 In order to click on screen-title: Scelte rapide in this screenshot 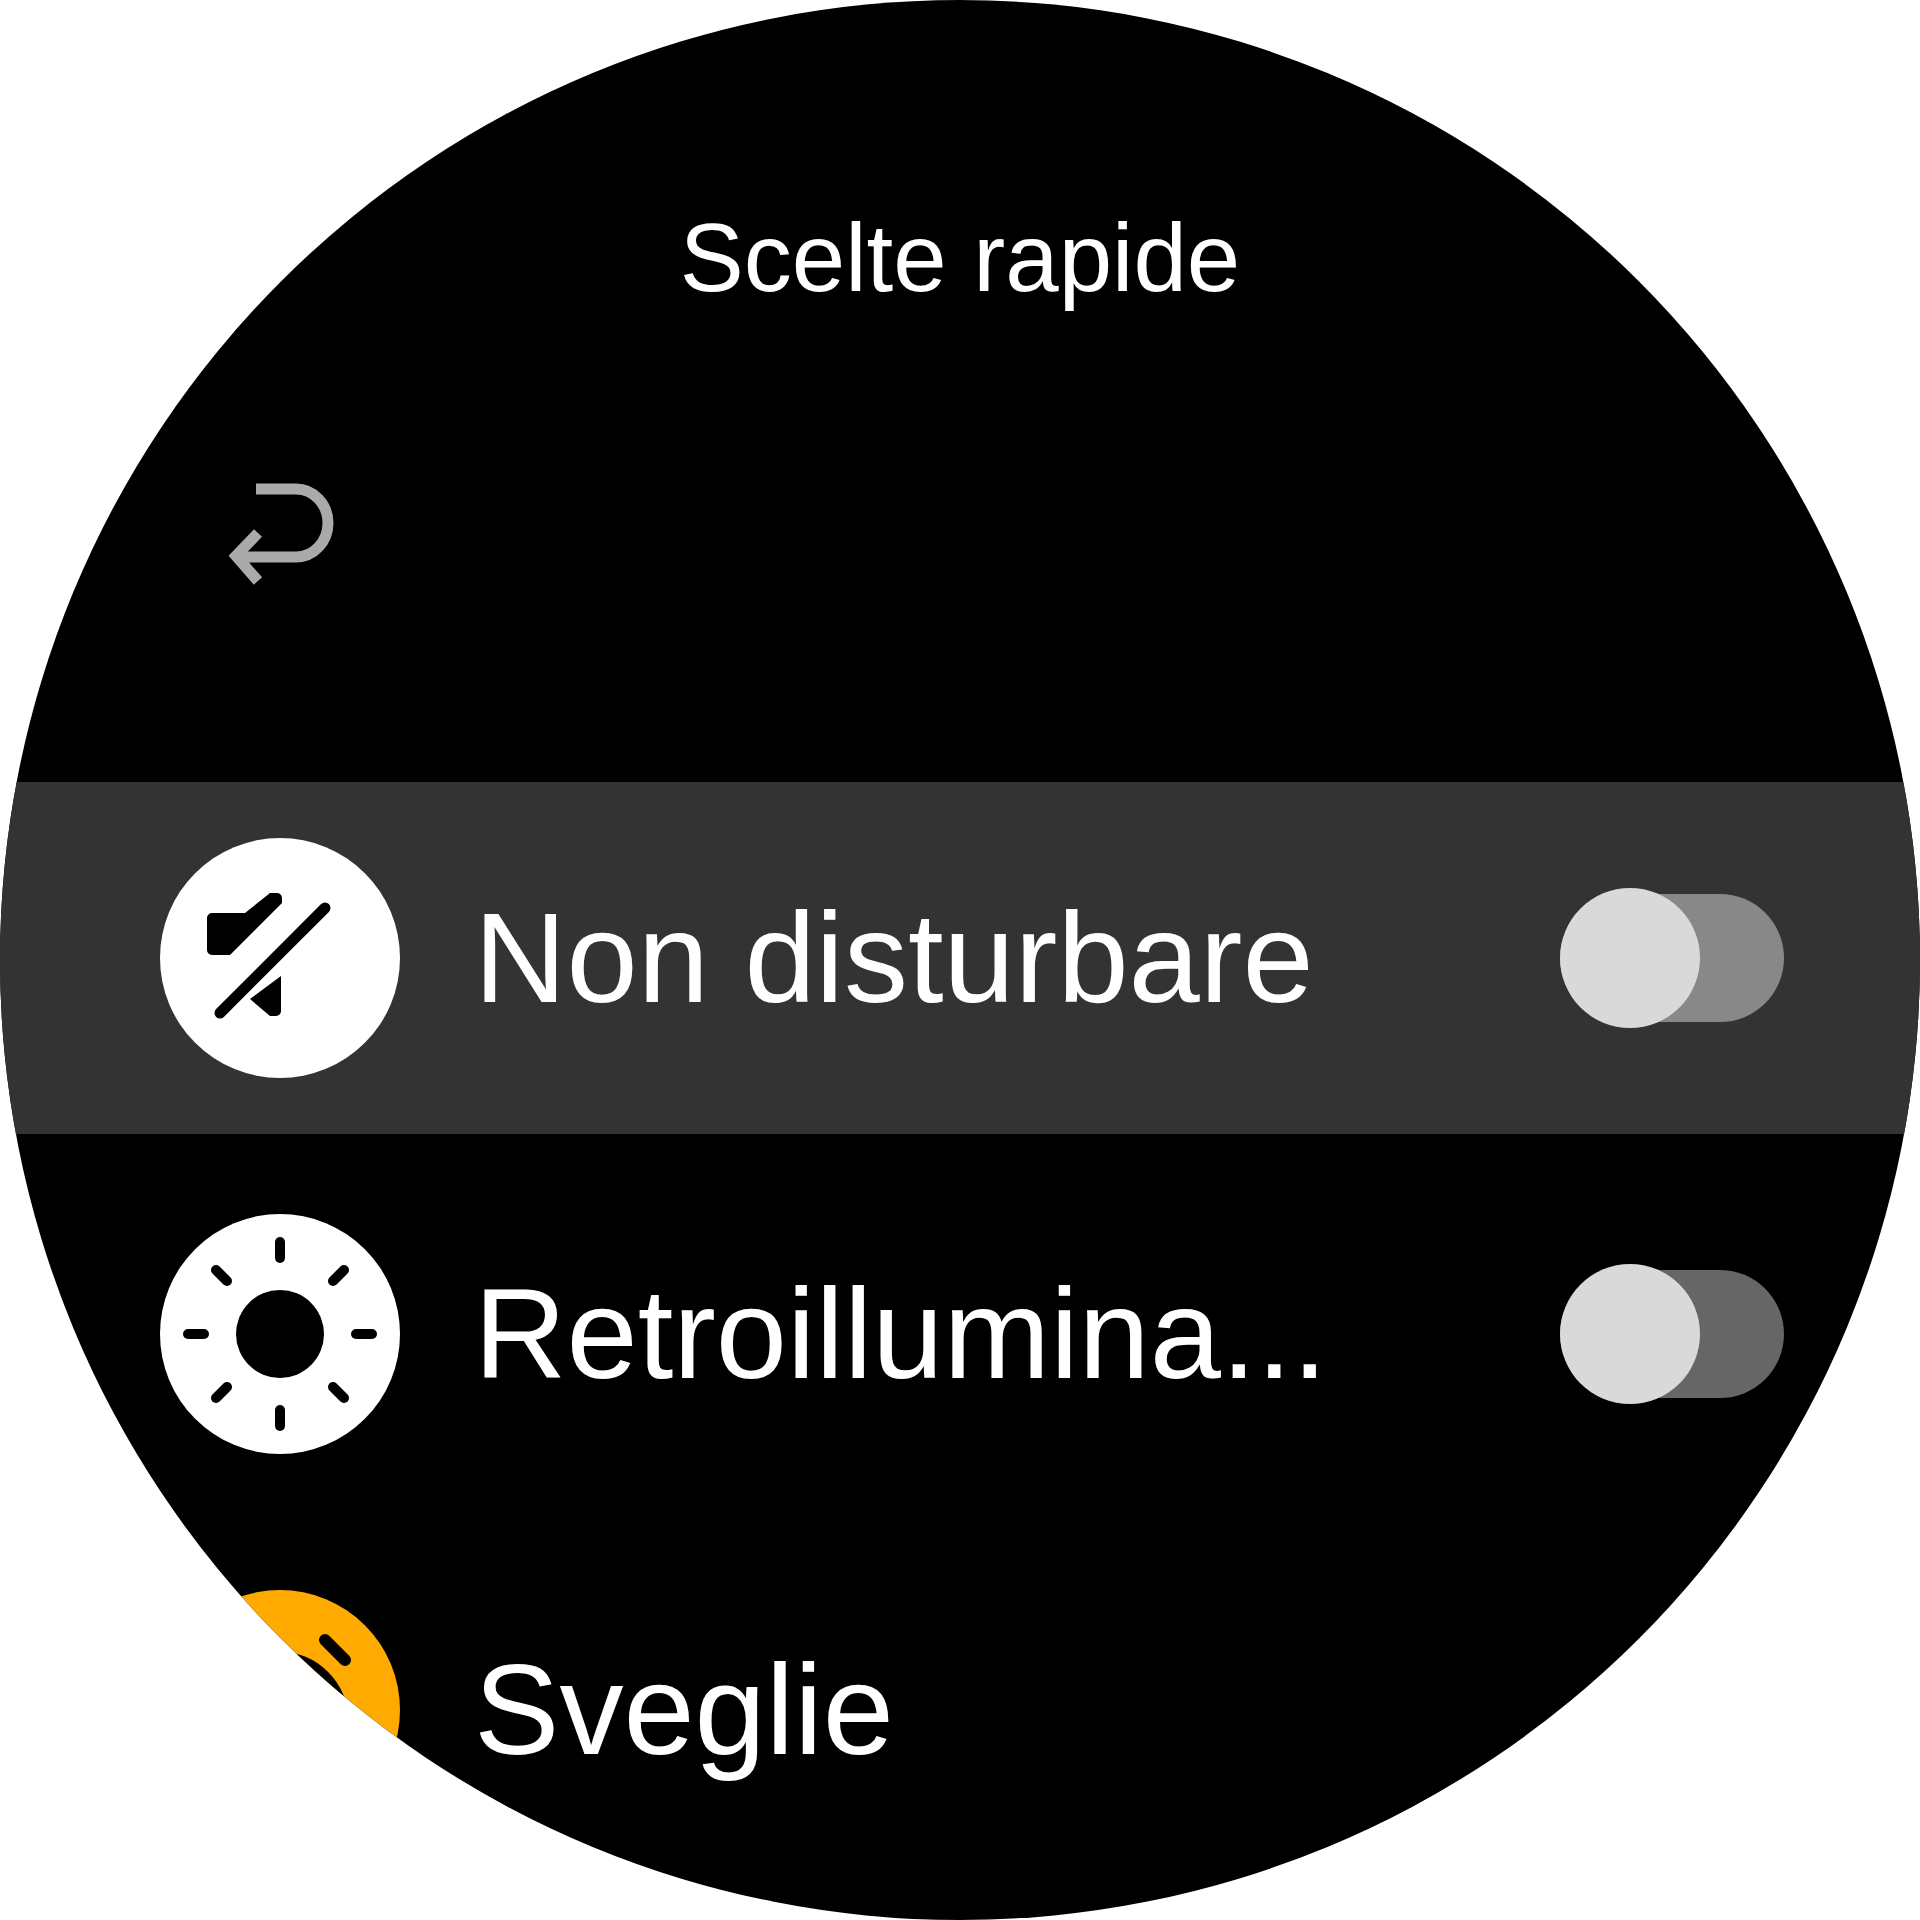, I will do `click(960, 258)`.